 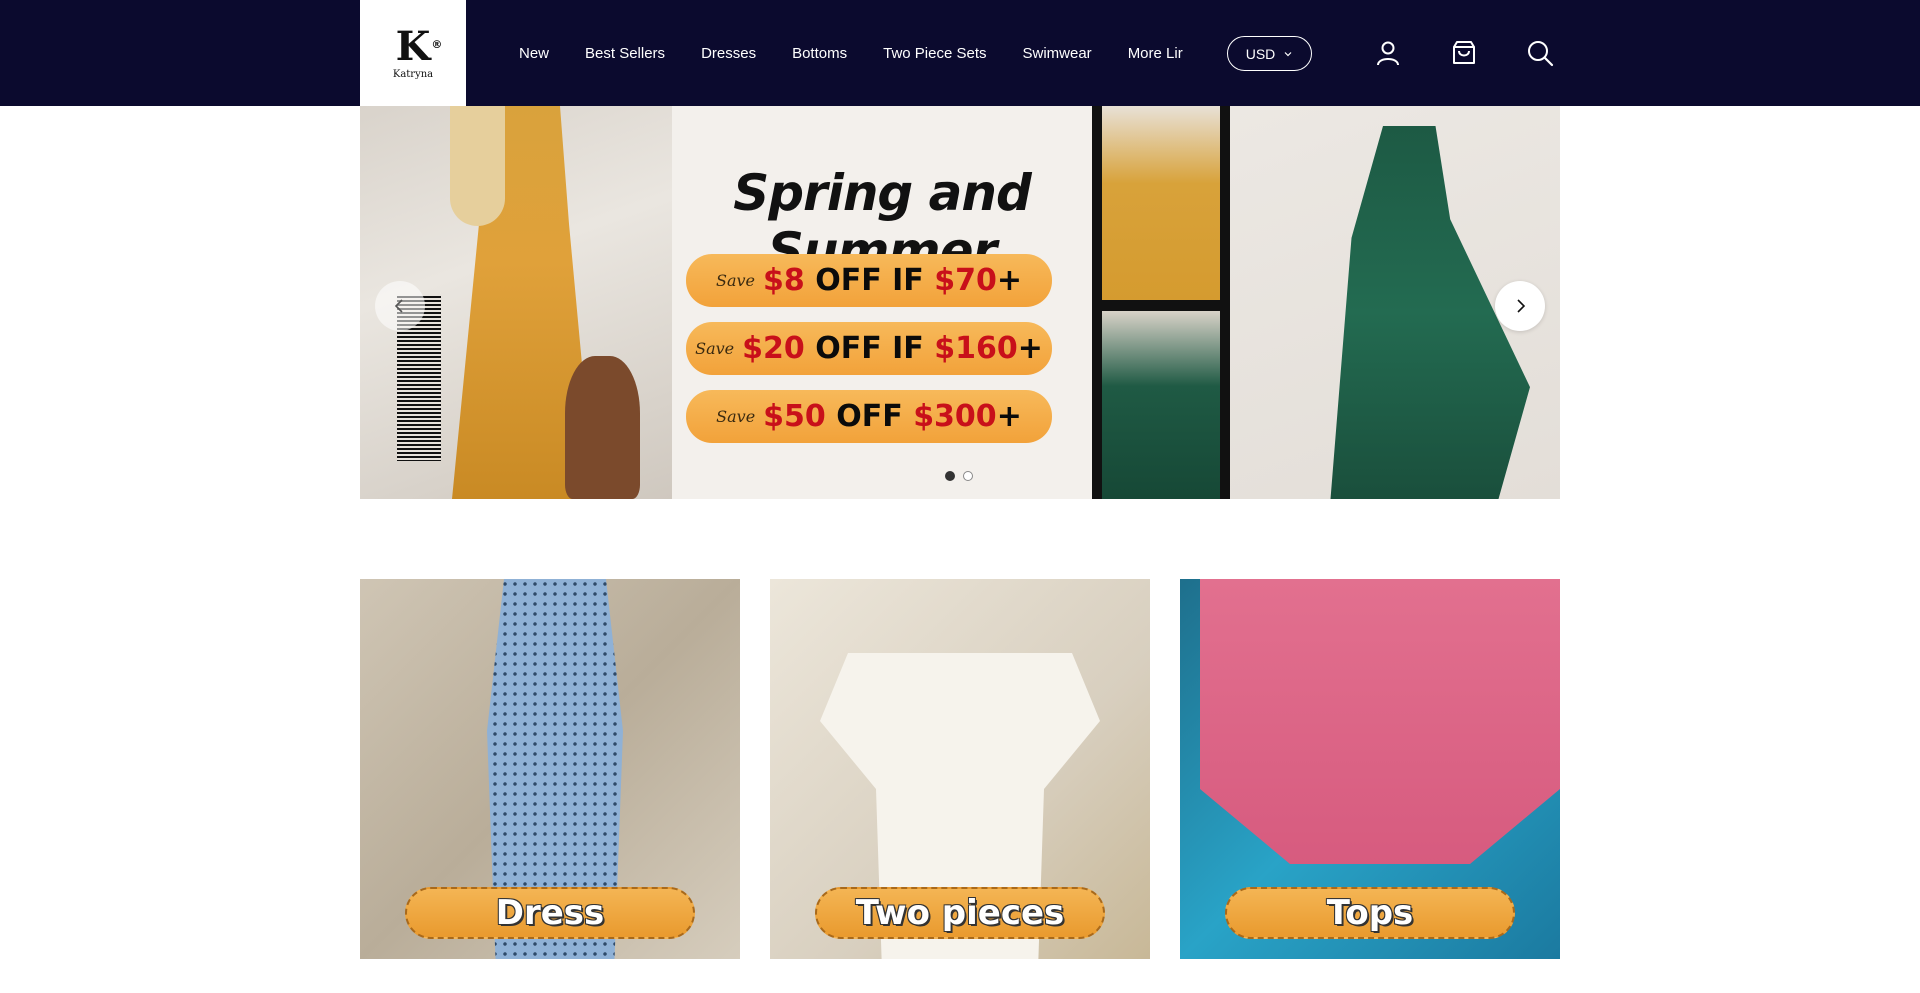 What do you see at coordinates (625, 53) in the screenshot?
I see `nav-item-best-sellers: Best Sellers` at bounding box center [625, 53].